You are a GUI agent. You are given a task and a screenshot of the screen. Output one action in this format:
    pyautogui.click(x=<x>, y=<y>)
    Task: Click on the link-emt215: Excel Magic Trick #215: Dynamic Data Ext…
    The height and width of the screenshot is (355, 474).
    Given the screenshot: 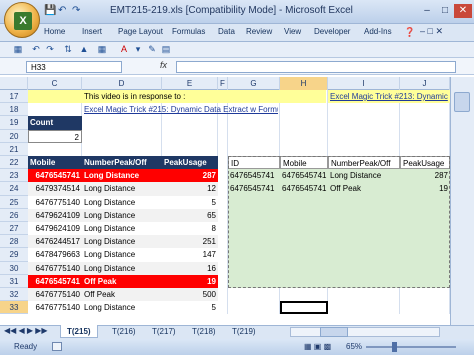 What is the action you would take?
    pyautogui.click(x=180, y=109)
    